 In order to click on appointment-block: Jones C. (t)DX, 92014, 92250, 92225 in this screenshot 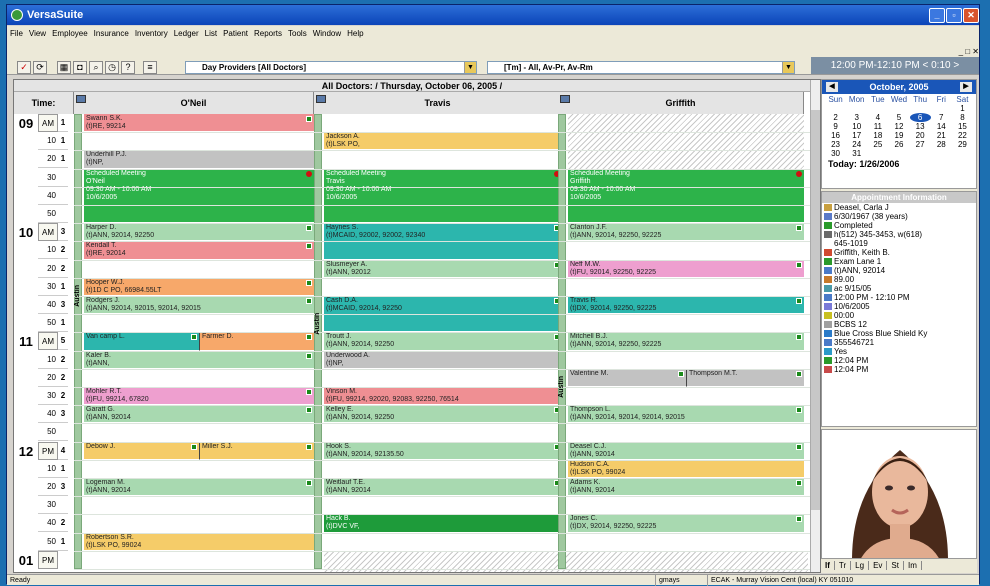, I will do `click(686, 523)`.